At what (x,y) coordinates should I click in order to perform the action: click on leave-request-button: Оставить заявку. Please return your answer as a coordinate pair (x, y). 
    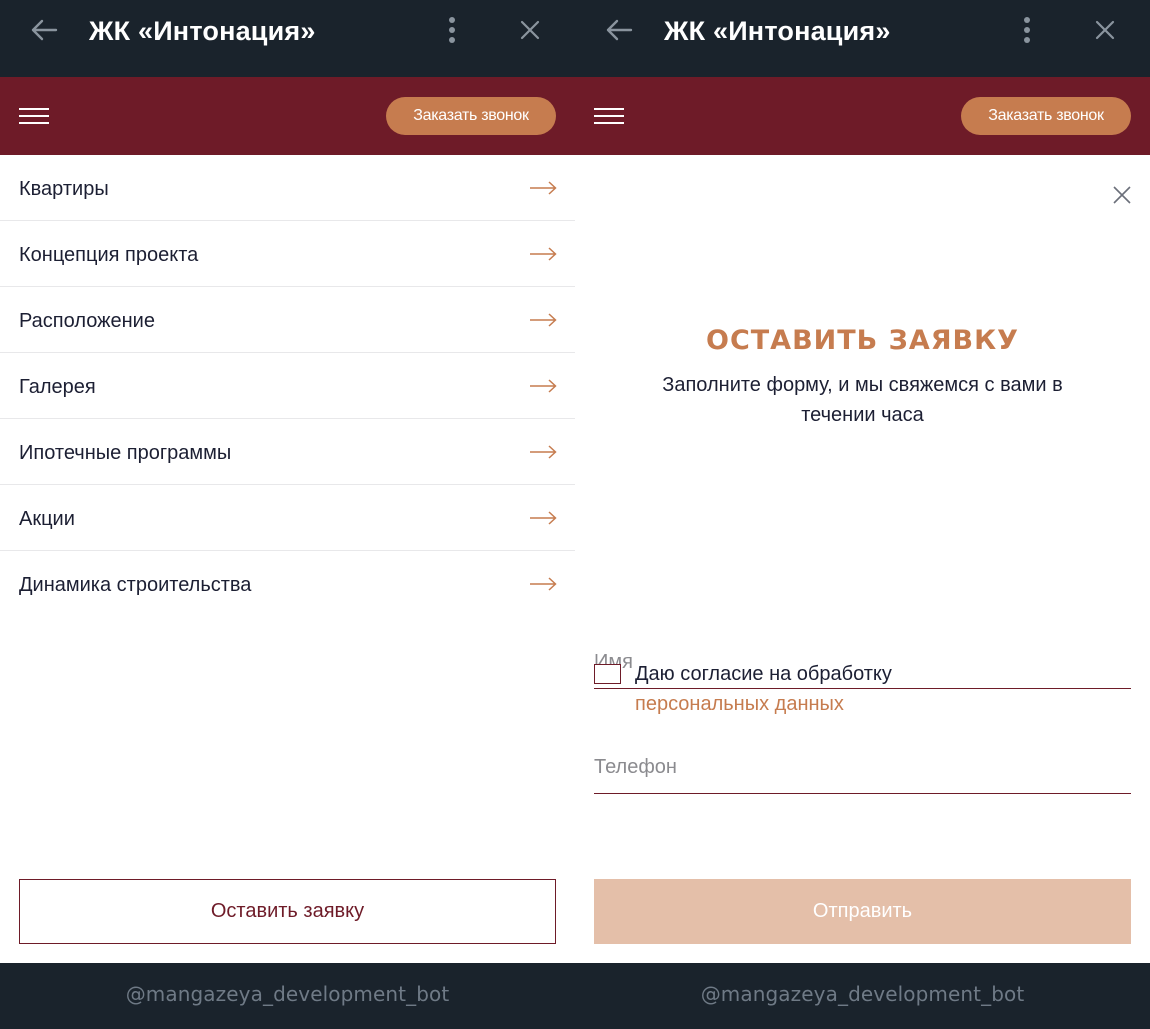
    Looking at the image, I should click on (287, 911).